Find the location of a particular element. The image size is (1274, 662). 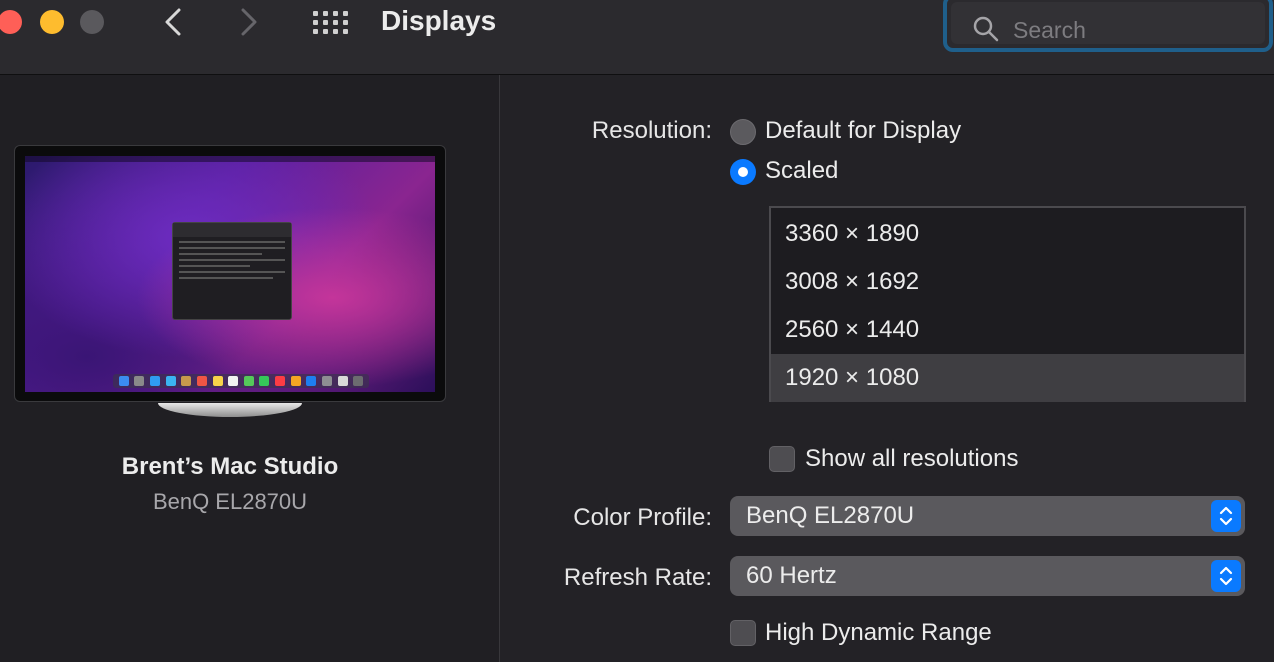

color-profile-value: BenQ EL2870U is located at coordinates (830, 515).